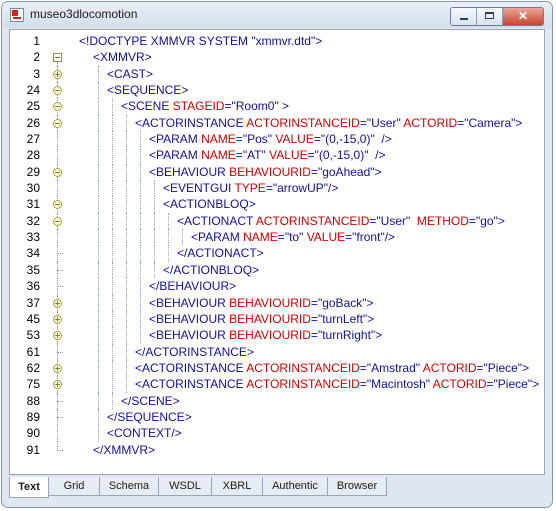 Image resolution: width=556 pixels, height=511 pixels. What do you see at coordinates (383, 139) in the screenshot?
I see `xml-tag: />` at bounding box center [383, 139].